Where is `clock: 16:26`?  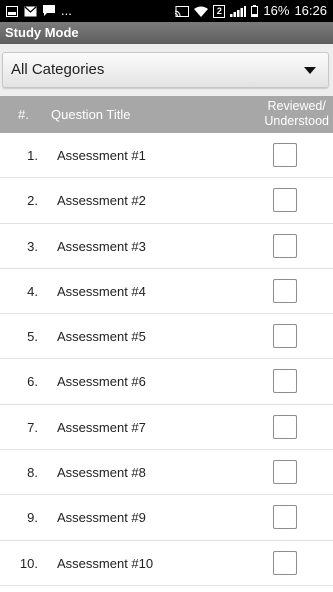
clock: 16:26 is located at coordinates (310, 10).